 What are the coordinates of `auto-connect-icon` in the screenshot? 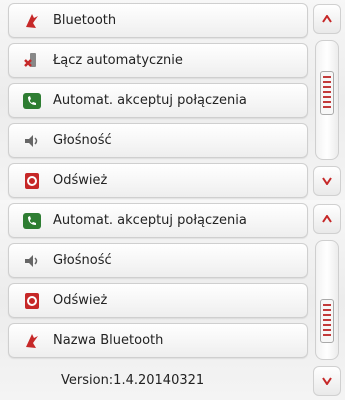 It's located at (32, 61).